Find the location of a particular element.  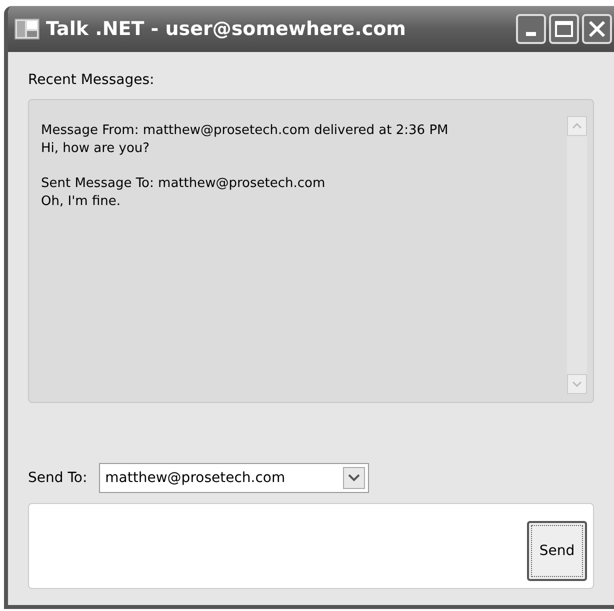

recipient-dropdown: matthew@prosetech.com is located at coordinates (234, 478).